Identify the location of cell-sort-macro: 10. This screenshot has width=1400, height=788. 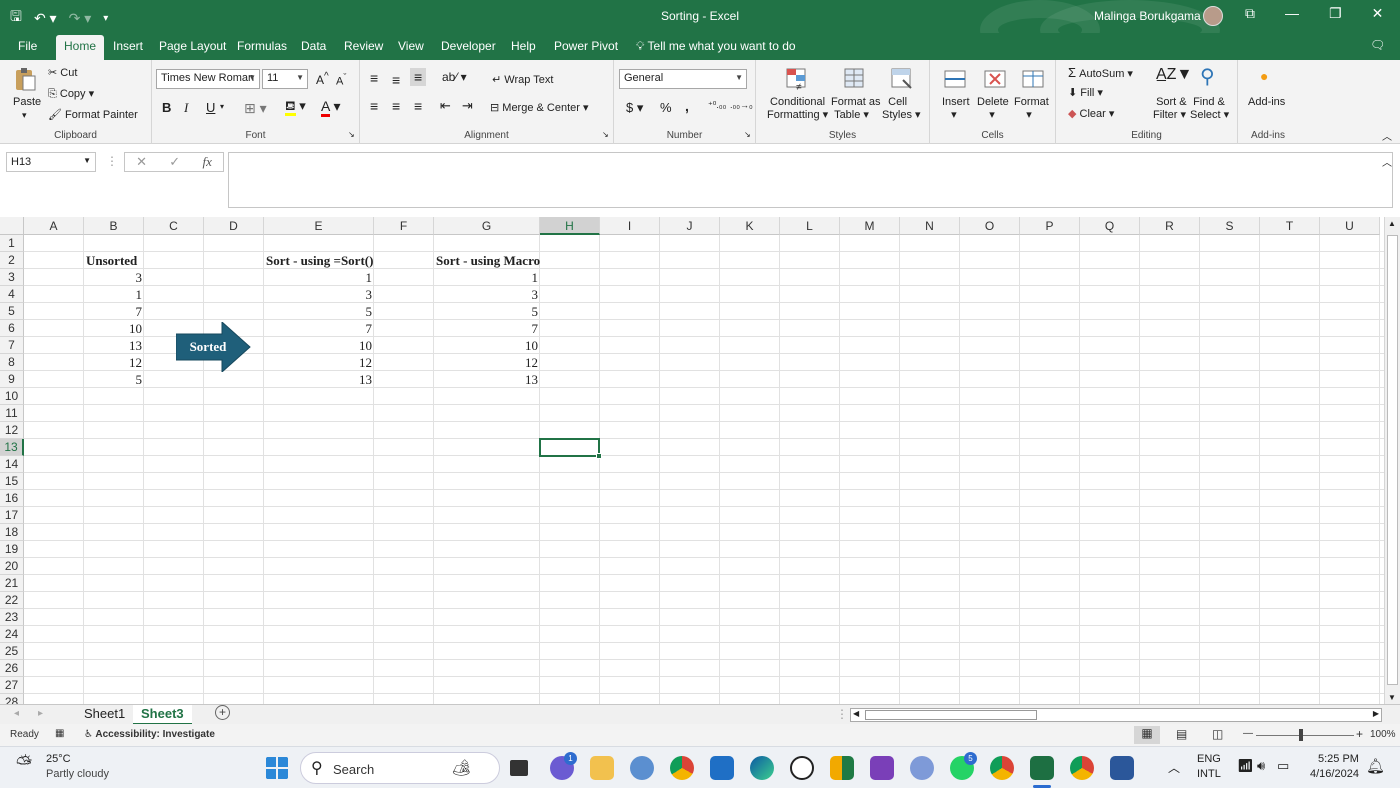
(487, 345).